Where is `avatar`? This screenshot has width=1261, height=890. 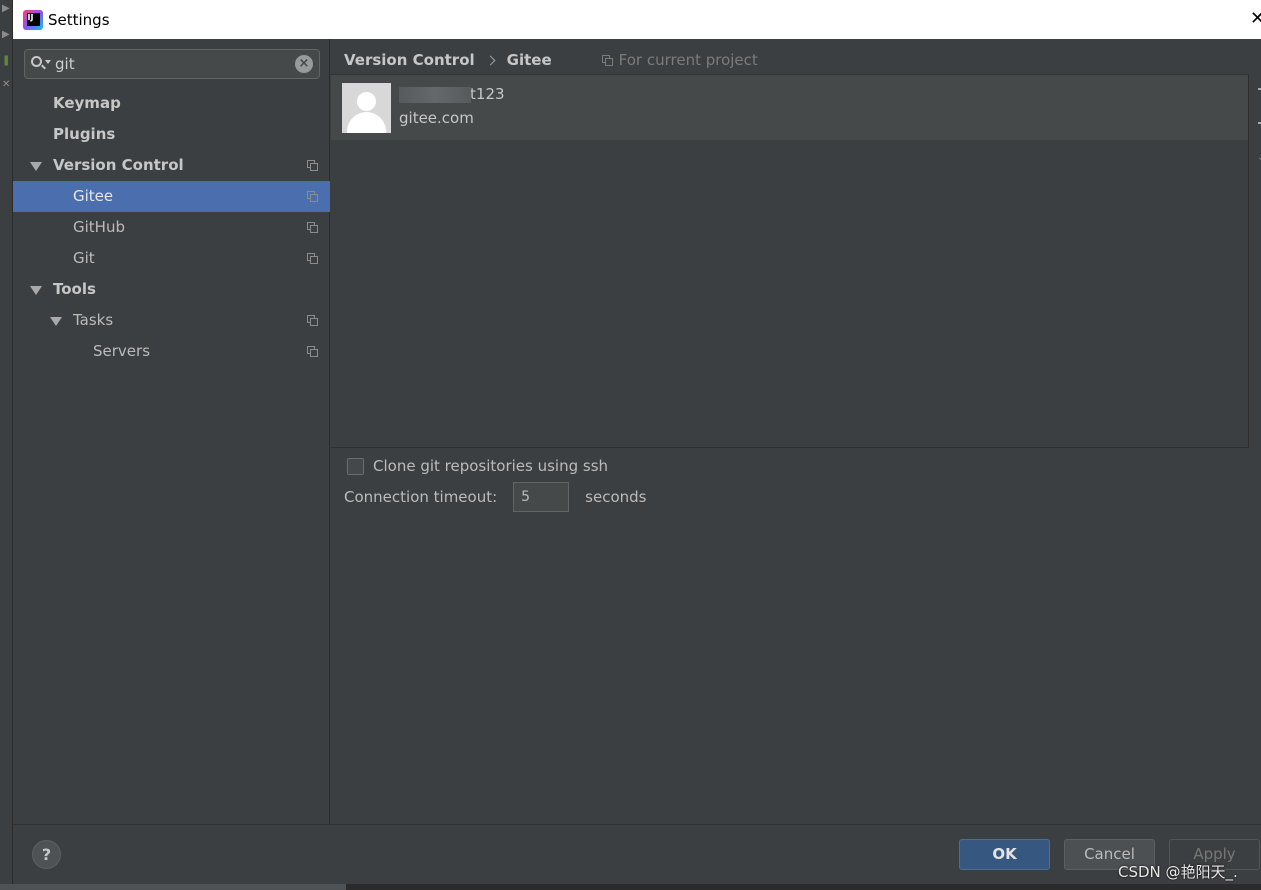
avatar is located at coordinates (366, 108).